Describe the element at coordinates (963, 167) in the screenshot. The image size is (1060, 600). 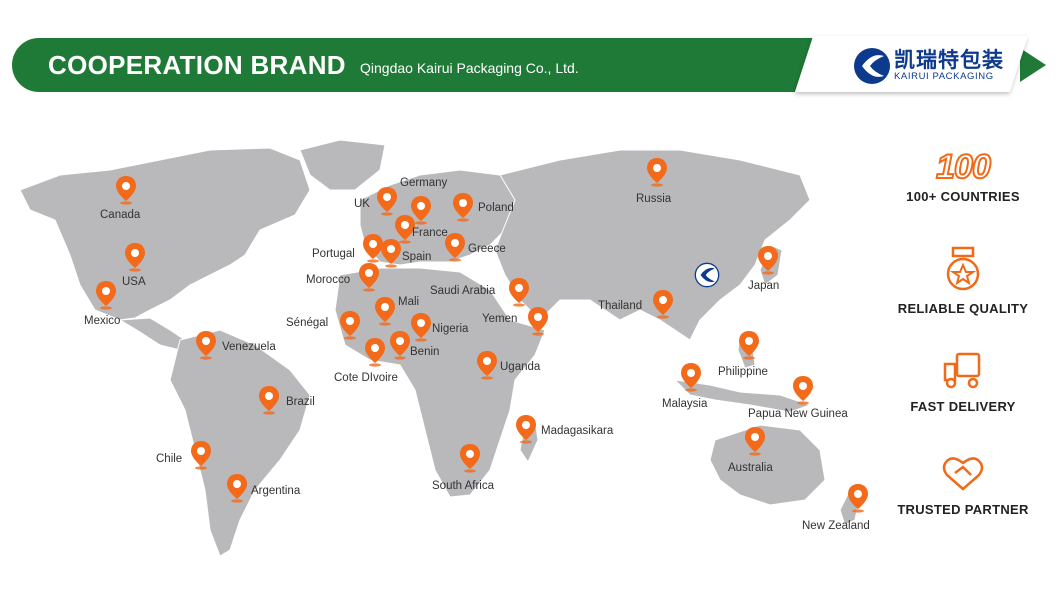
I see `100-badge-icon: 100` at that location.